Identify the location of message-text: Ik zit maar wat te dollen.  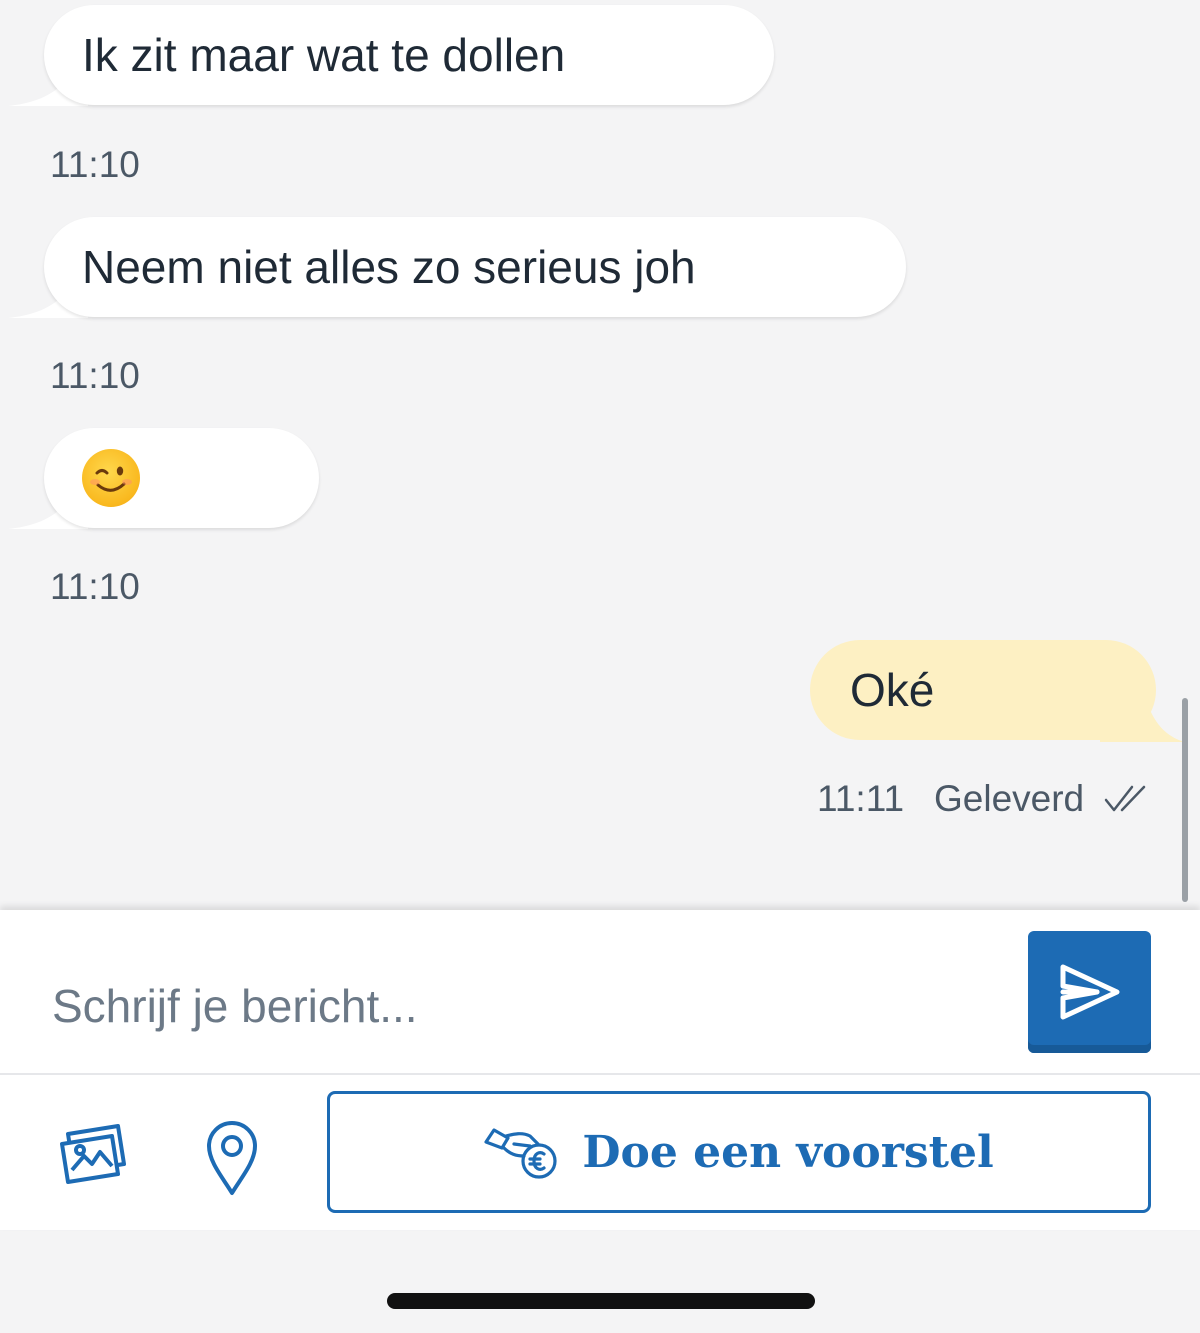
(324, 55).